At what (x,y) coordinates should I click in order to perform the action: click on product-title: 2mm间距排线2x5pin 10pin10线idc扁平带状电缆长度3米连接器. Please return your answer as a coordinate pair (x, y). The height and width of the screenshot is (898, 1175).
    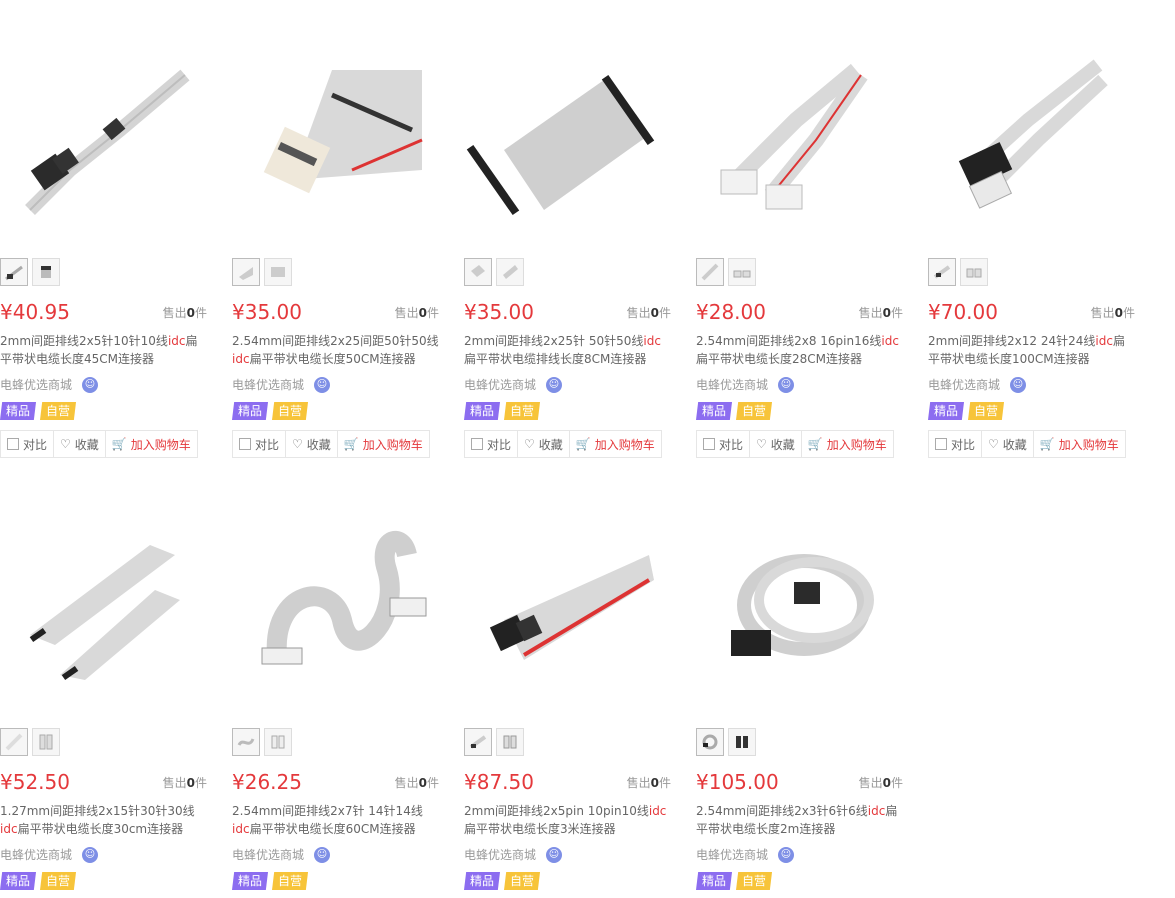
    Looking at the image, I should click on (568, 820).